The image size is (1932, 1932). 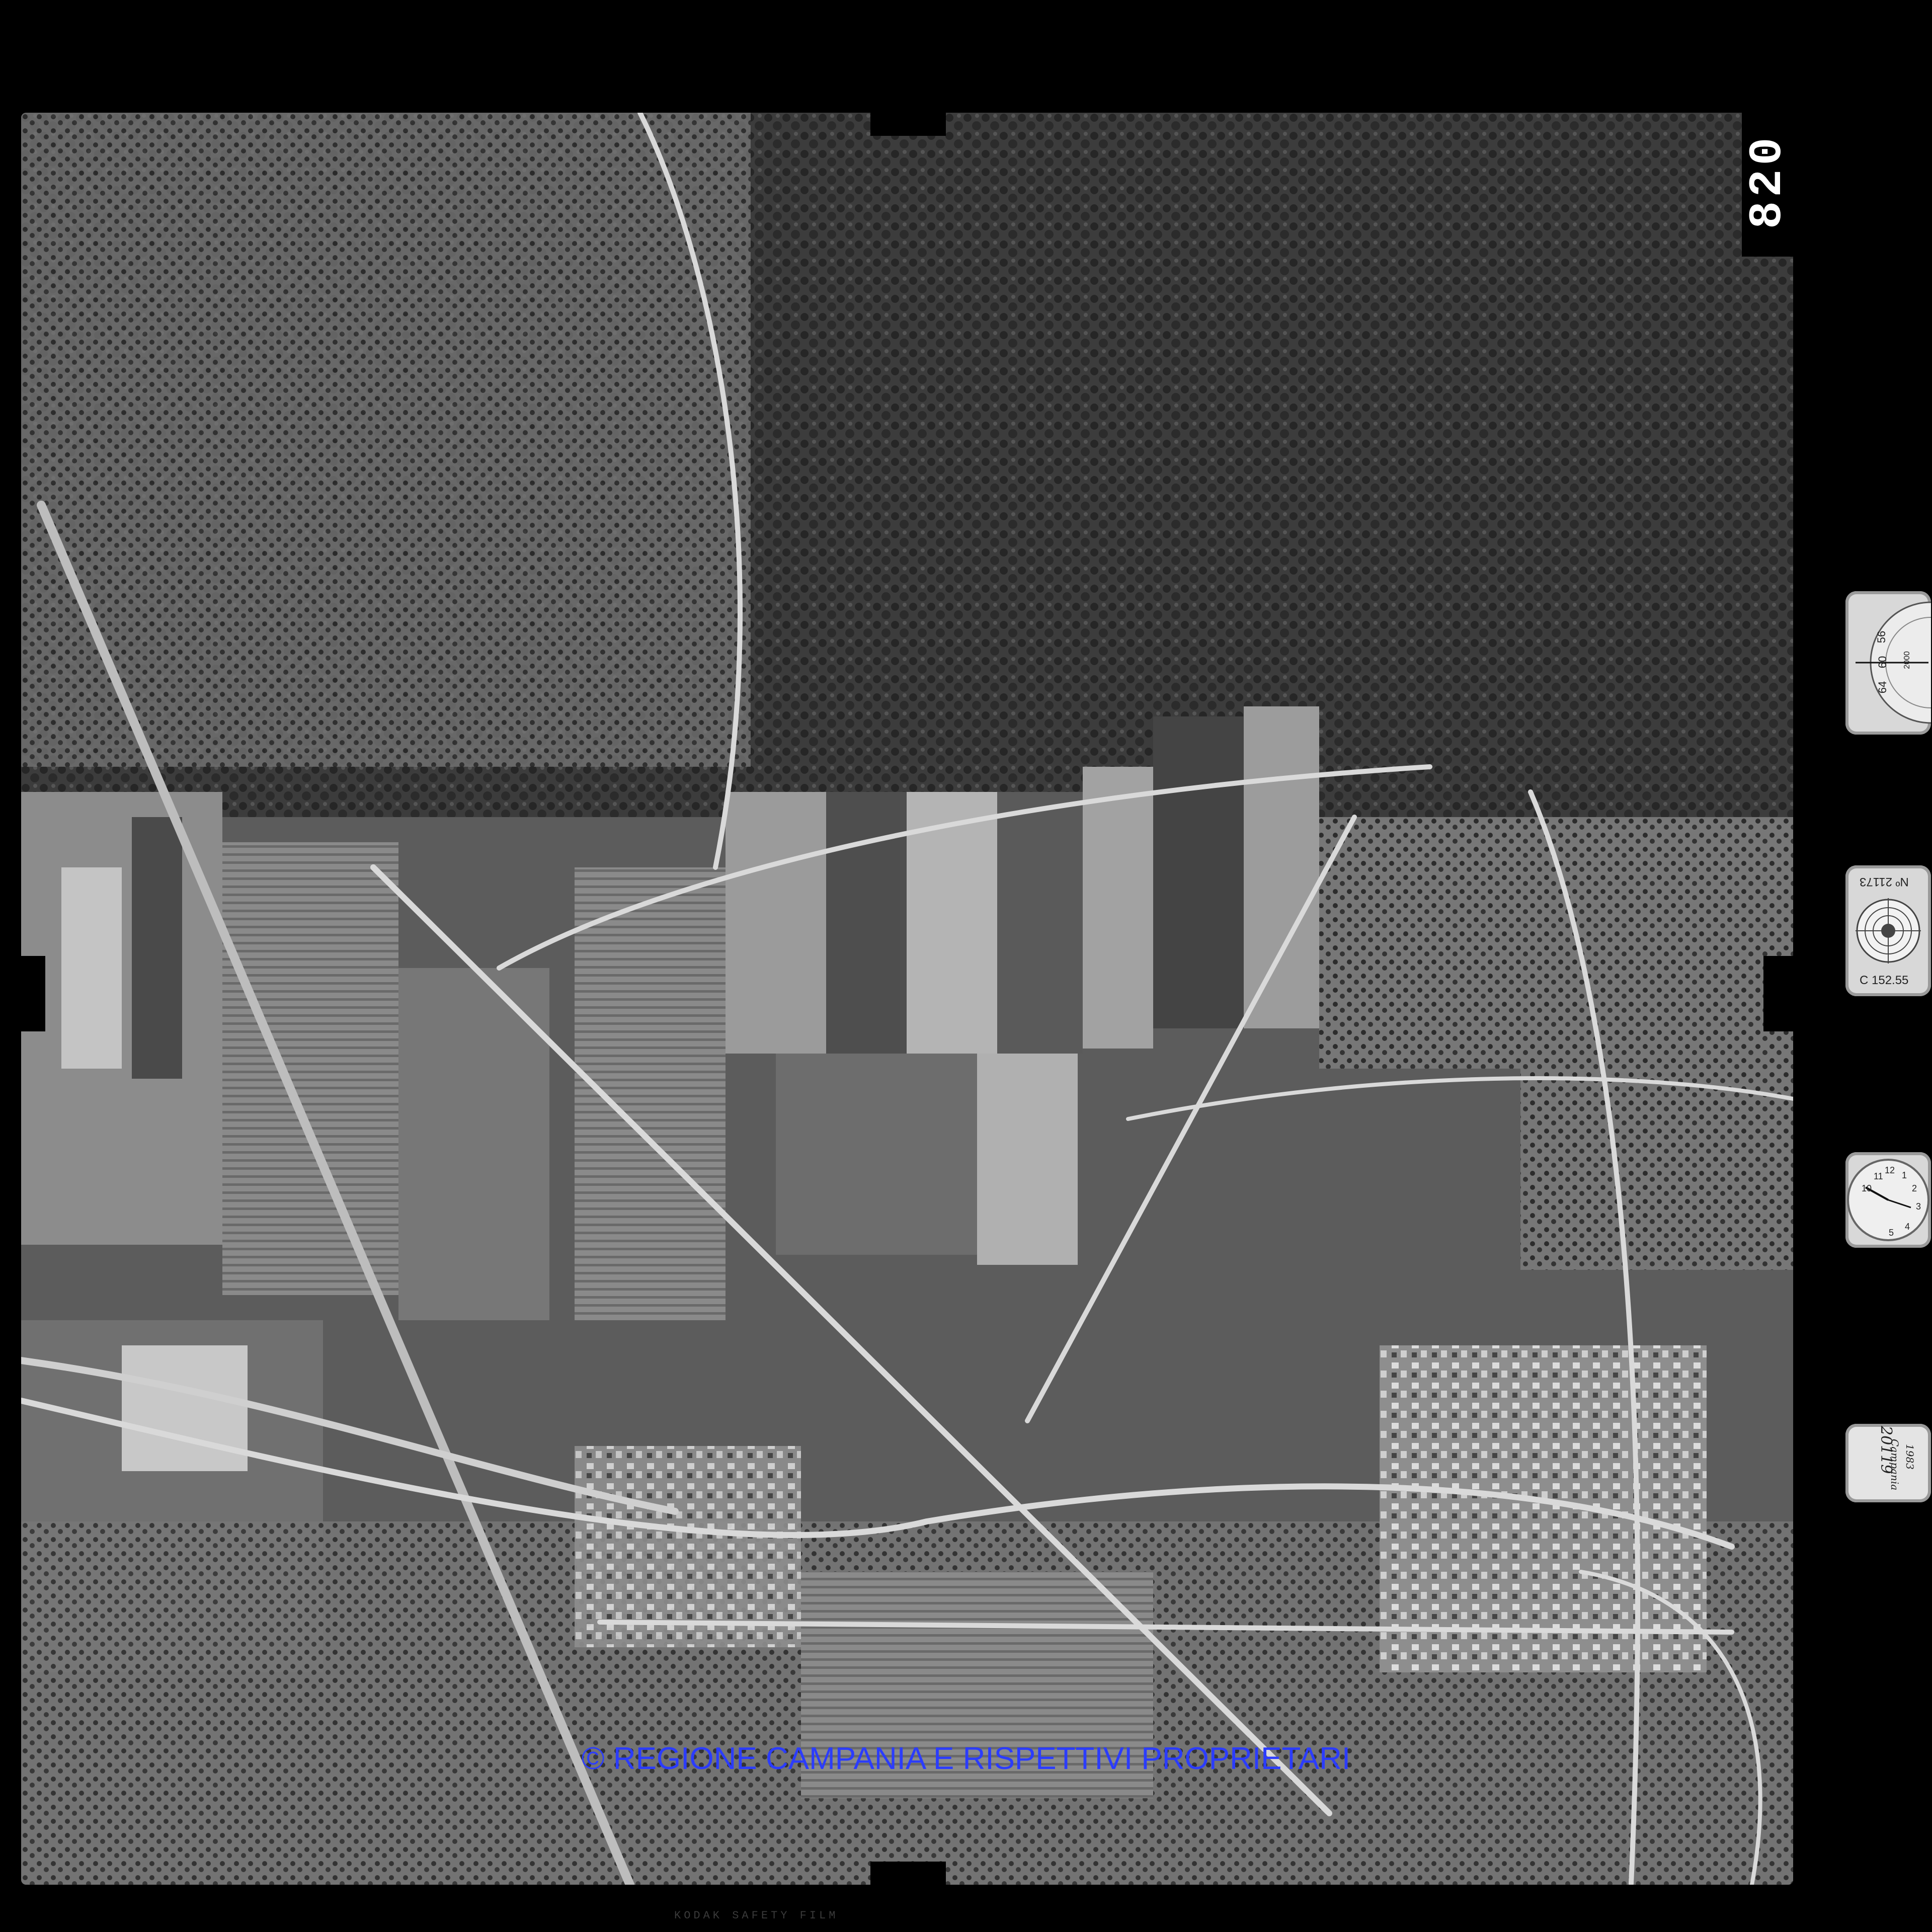 What do you see at coordinates (908, 121) in the screenshot?
I see `top-notch` at bounding box center [908, 121].